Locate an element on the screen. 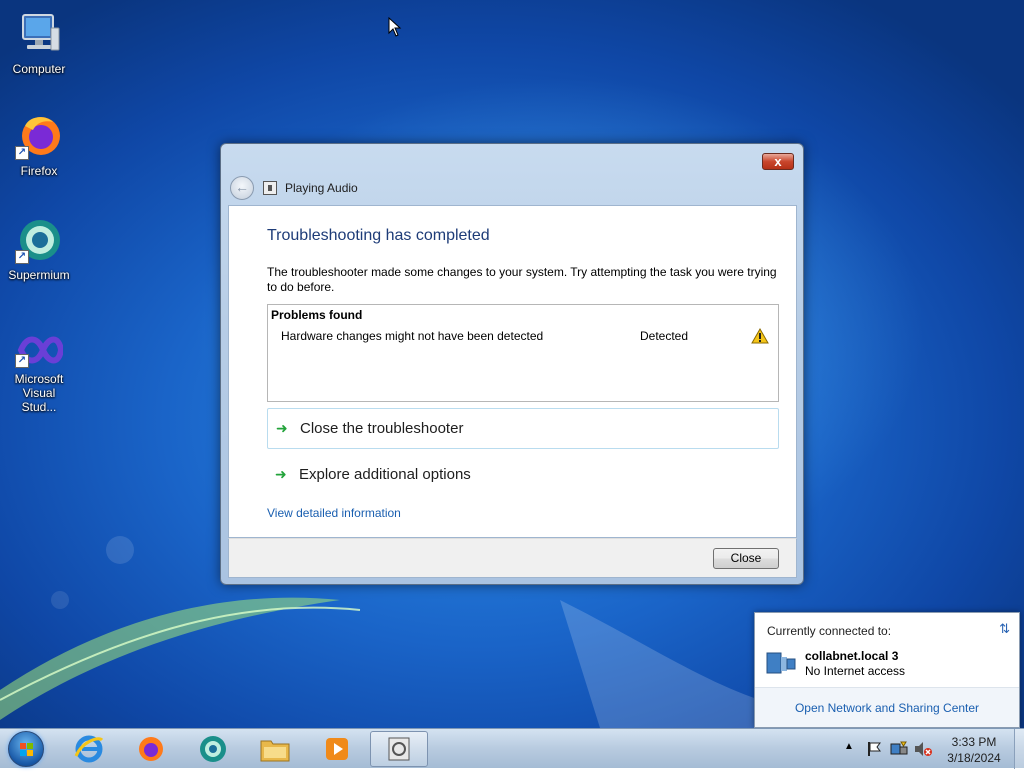 The image size is (1024, 781). firefox-icon: ↗ is located at coordinates (39, 136).